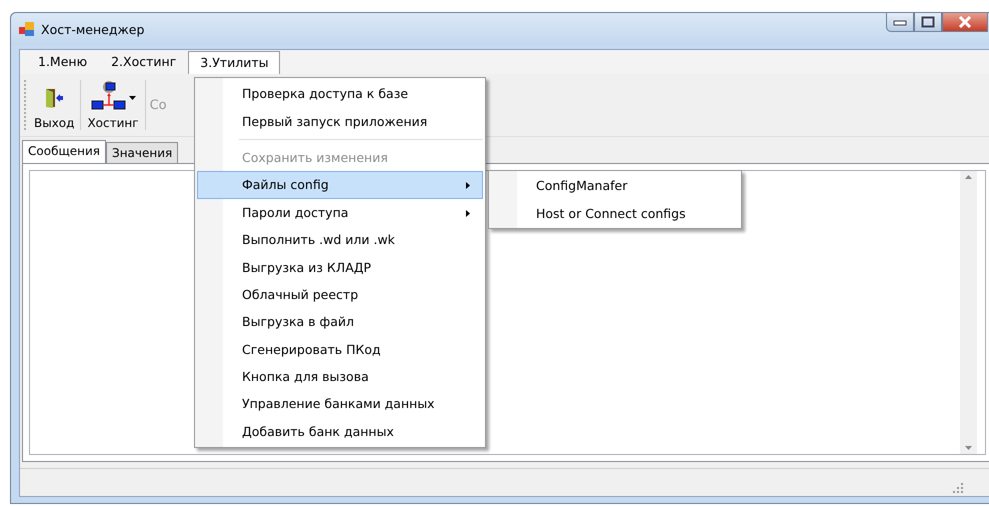 The height and width of the screenshot is (506, 989). What do you see at coordinates (340, 294) in the screenshot?
I see `menu-item: Облачный реестр` at bounding box center [340, 294].